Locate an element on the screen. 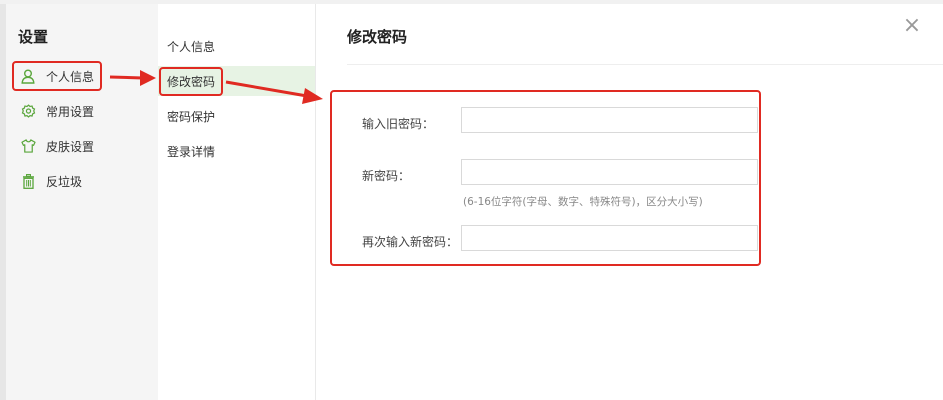 This screenshot has width=943, height=400. submenu-item-personal-info: 个人信息 is located at coordinates (236, 46).